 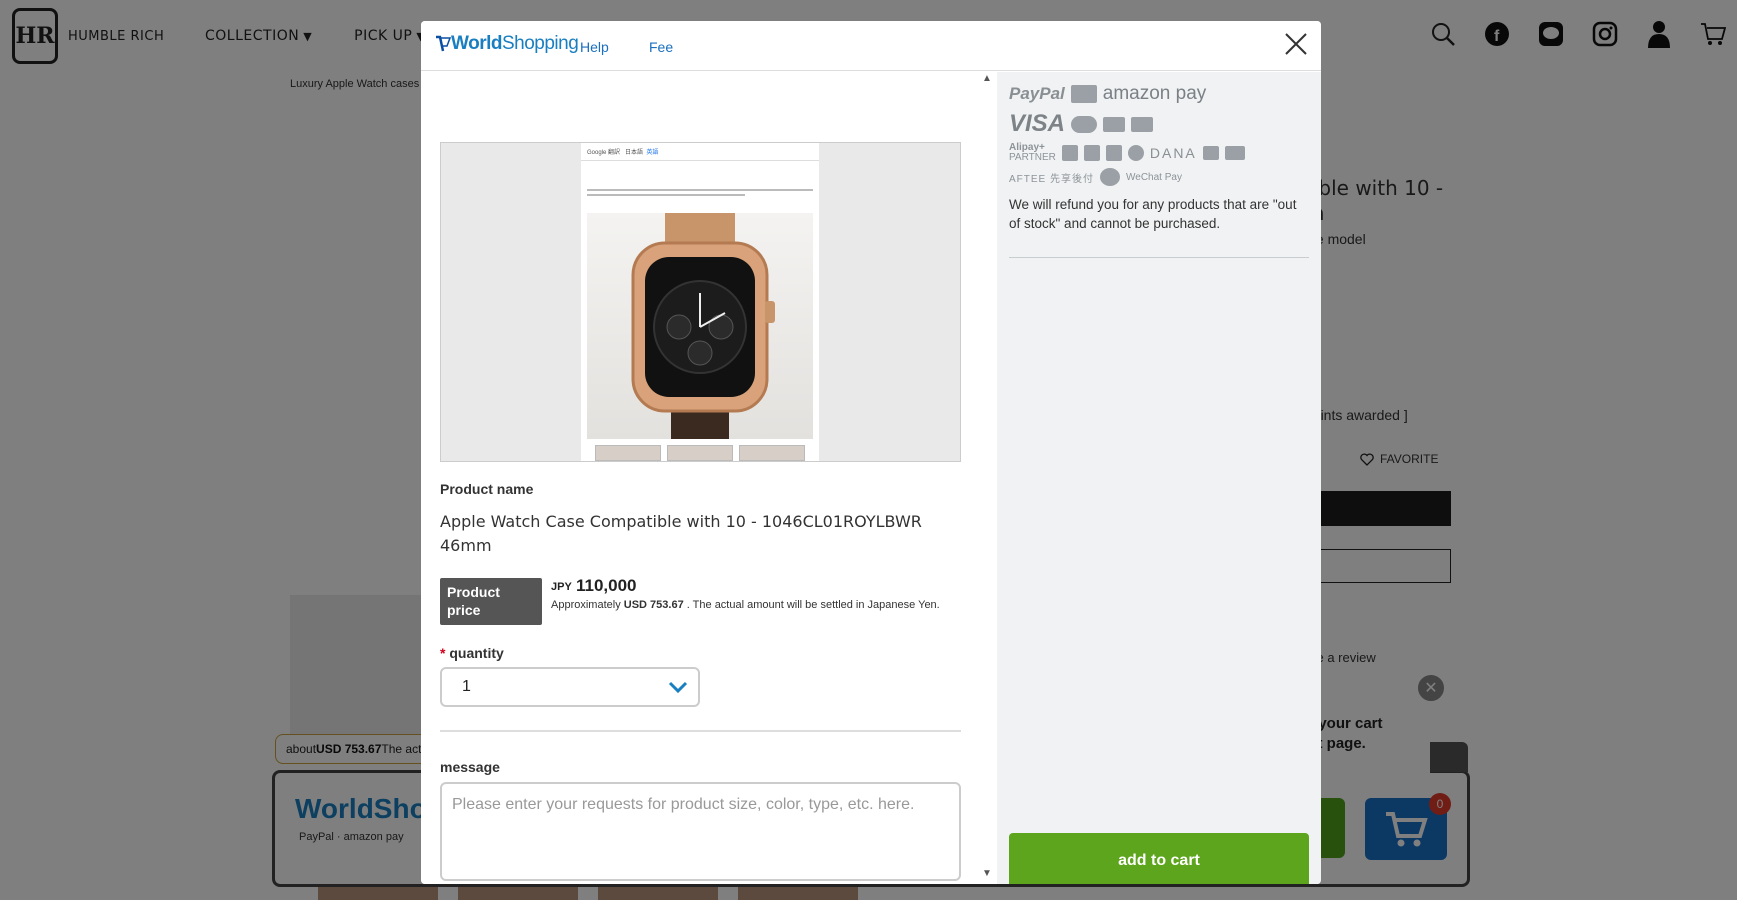 I want to click on screenshot-text-lines, so click(x=700, y=192).